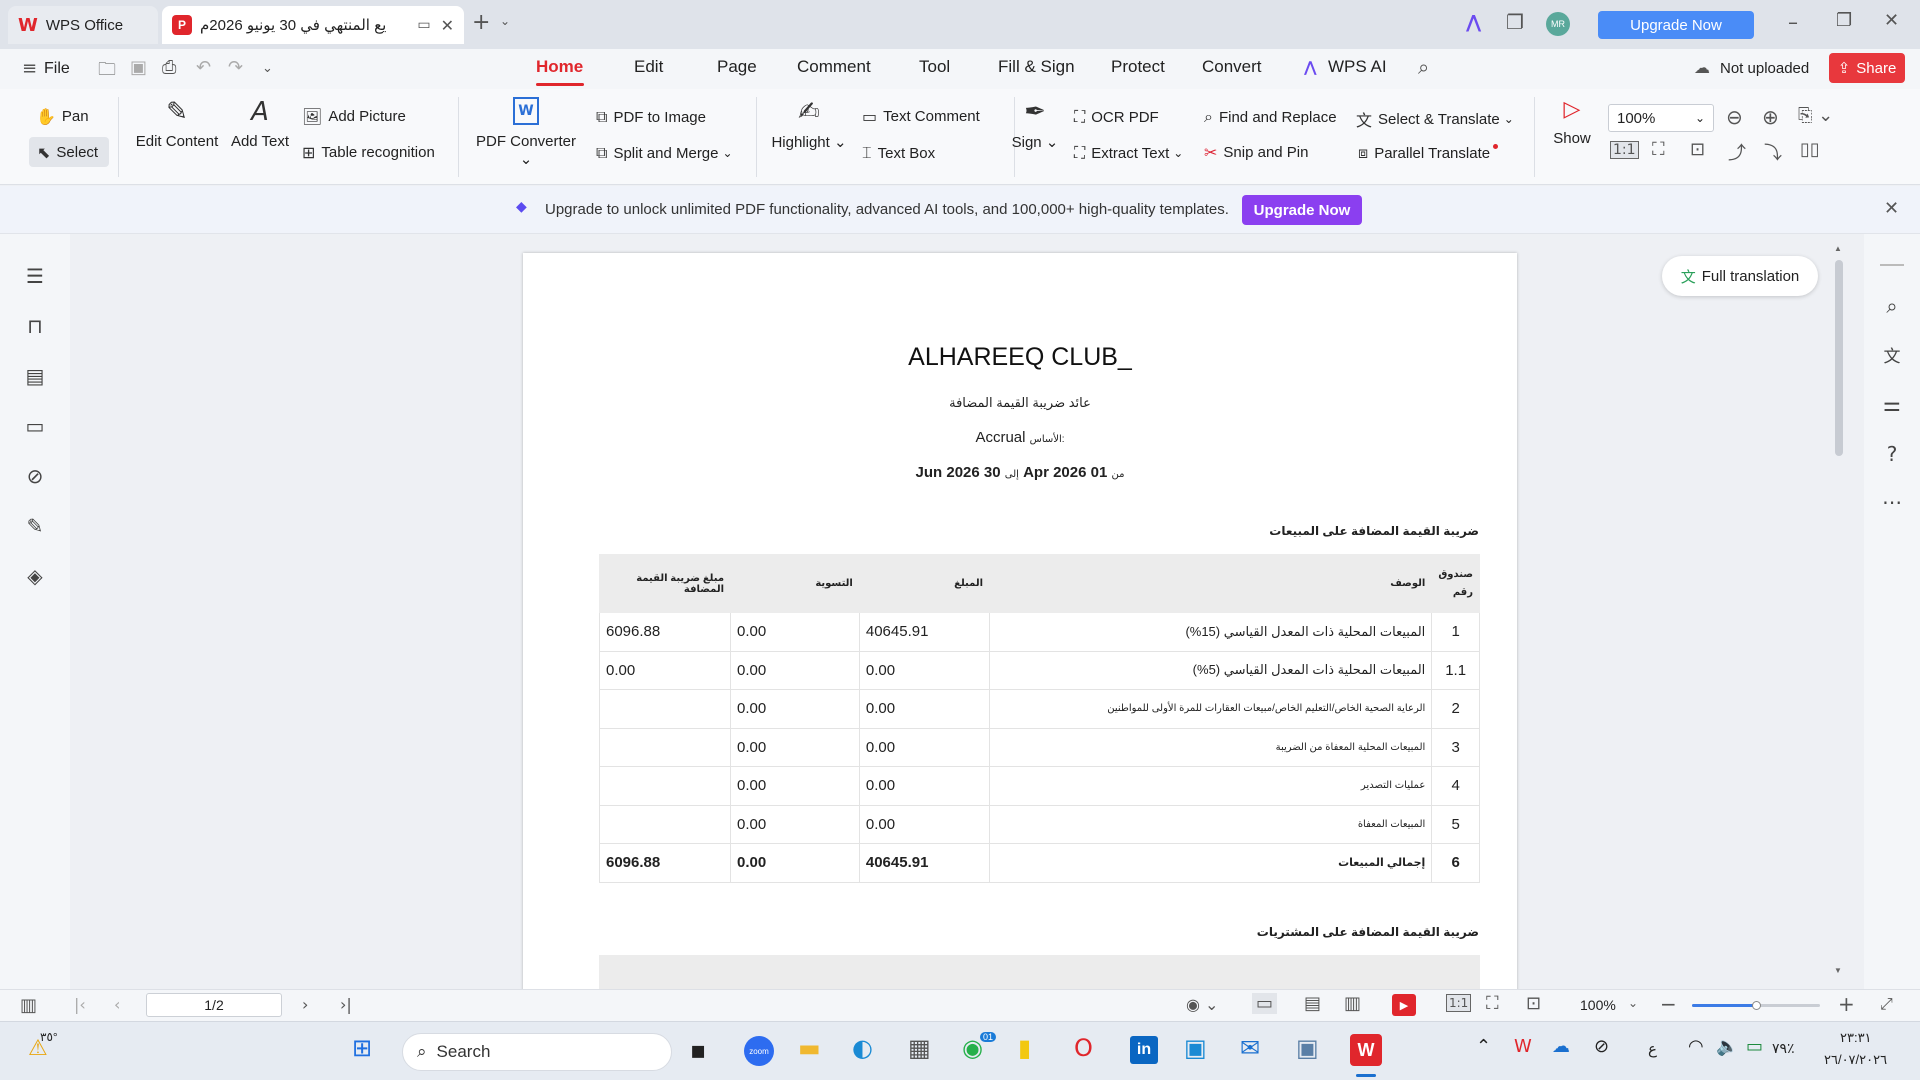 Image resolution: width=1920 pixels, height=1080 pixels. Describe the element at coordinates (35, 426) in the screenshot. I see `comment-icon: ▭` at that location.